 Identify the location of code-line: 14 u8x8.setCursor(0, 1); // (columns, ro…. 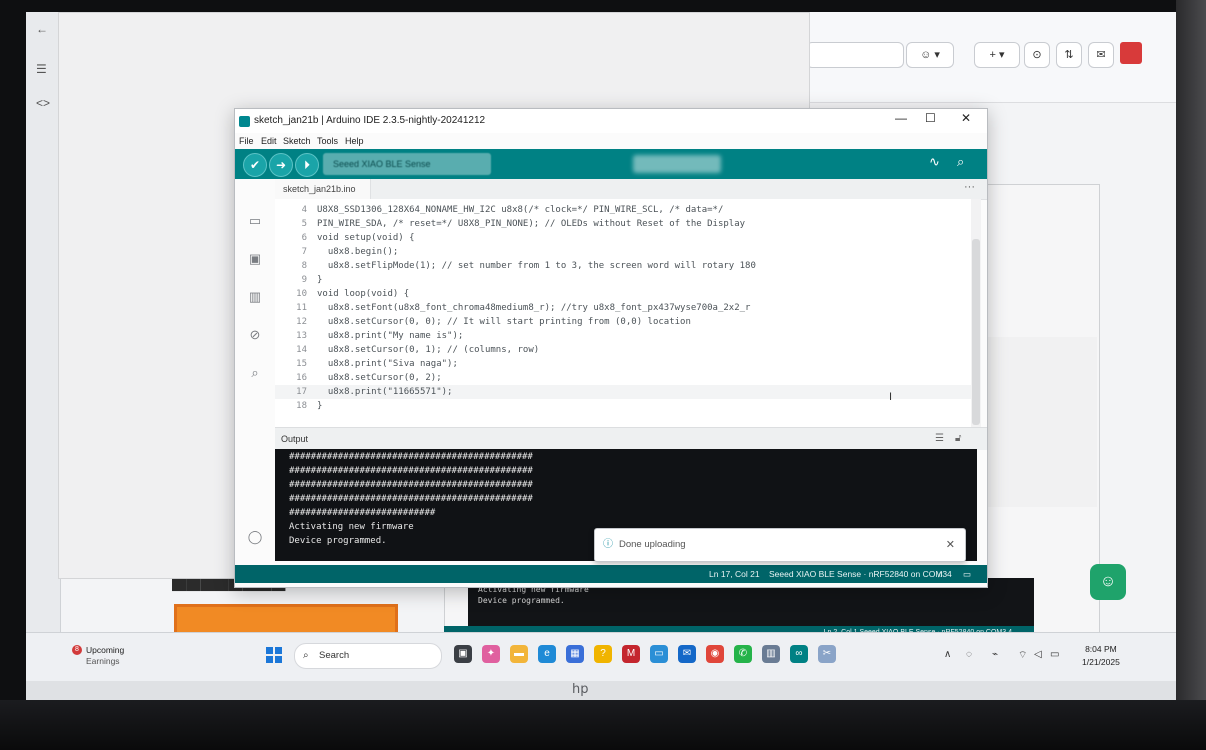
(623, 350).